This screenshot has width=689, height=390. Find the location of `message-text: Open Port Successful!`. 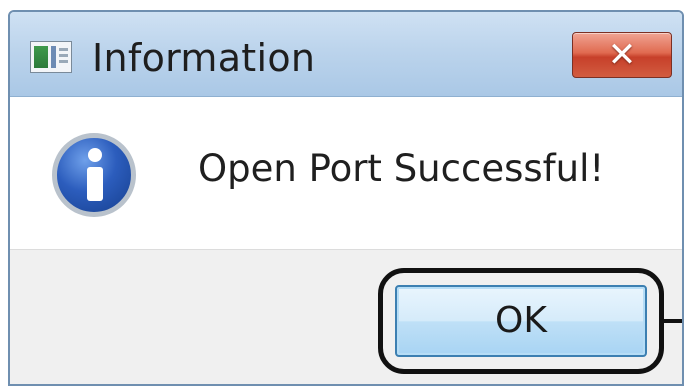

message-text: Open Port Successful! is located at coordinates (401, 168).